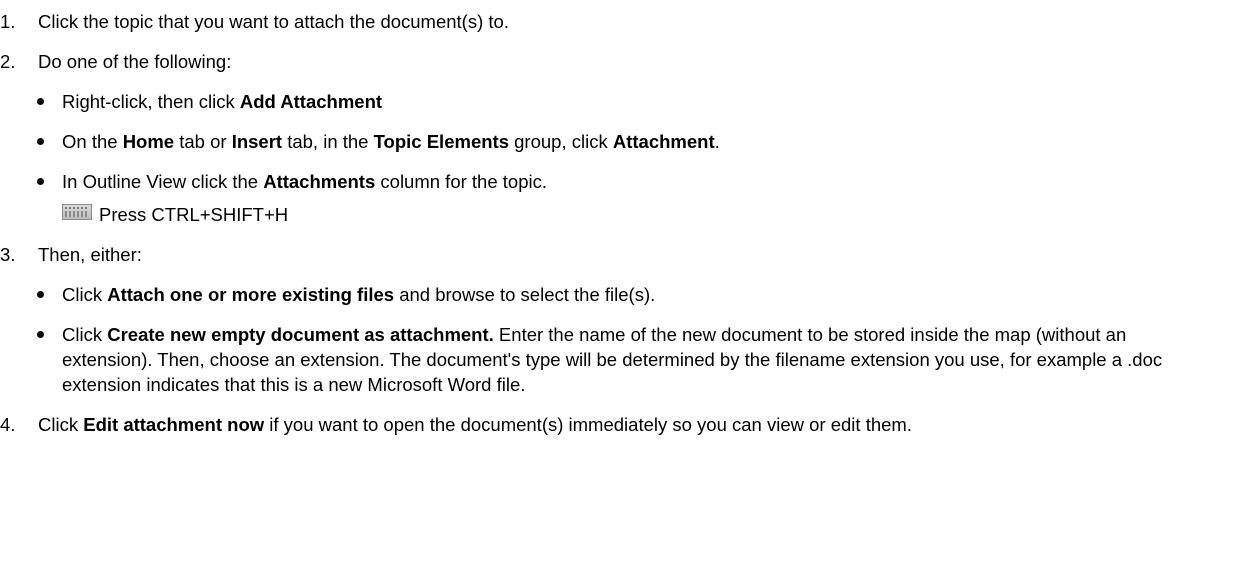 The width and height of the screenshot is (1247, 585). I want to click on command-name: Add Attachment, so click(311, 101).